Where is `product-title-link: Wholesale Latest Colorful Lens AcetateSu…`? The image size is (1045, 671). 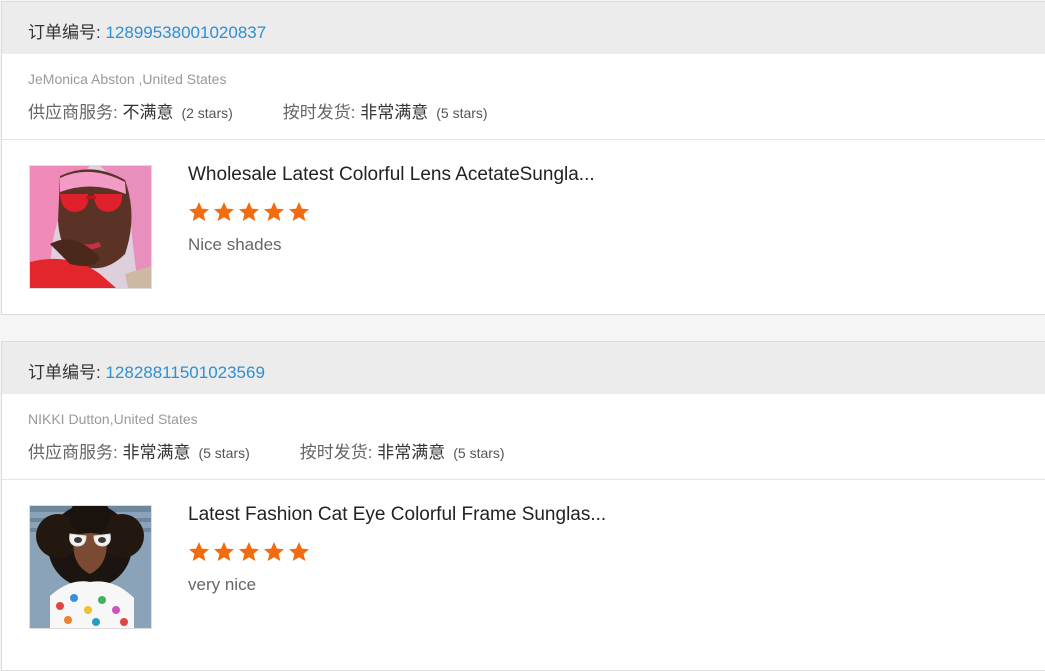
product-title-link: Wholesale Latest Colorful Lens AcetateSu… is located at coordinates (391, 175).